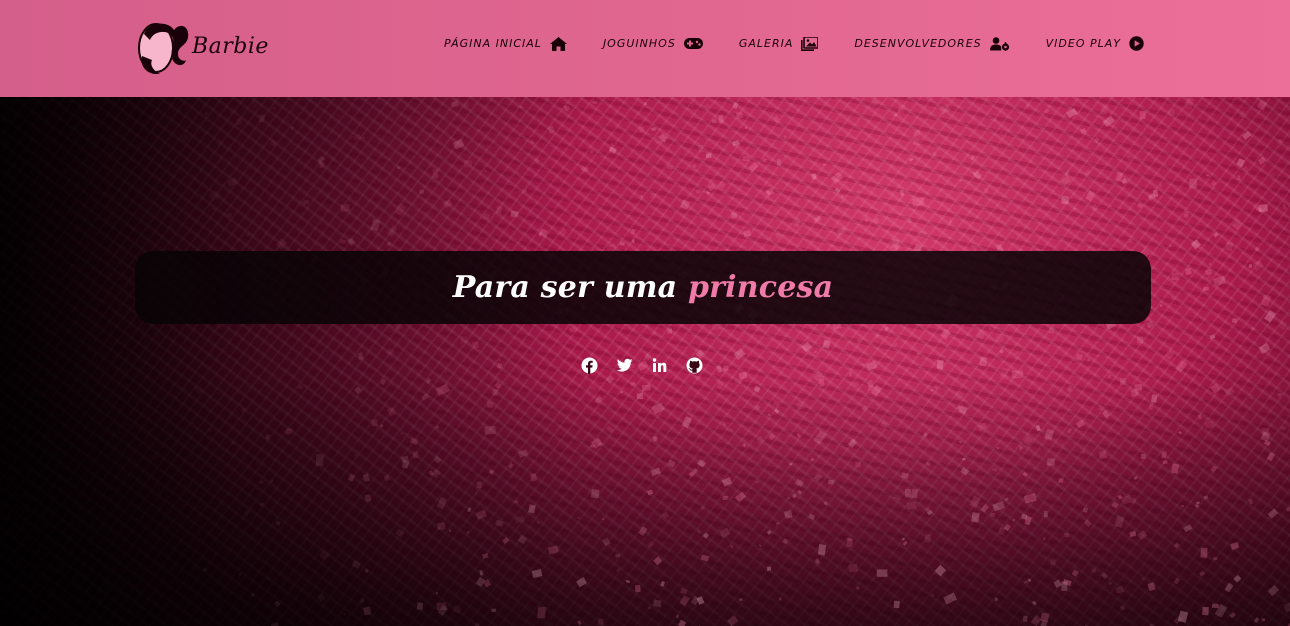 The height and width of the screenshot is (626, 1290). I want to click on play-circle-icon, so click(1136, 43).